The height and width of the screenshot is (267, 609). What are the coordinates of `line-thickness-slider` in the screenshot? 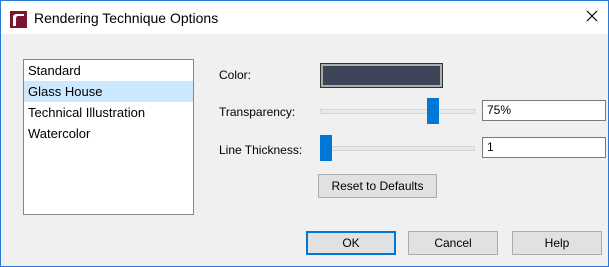 It's located at (397, 148).